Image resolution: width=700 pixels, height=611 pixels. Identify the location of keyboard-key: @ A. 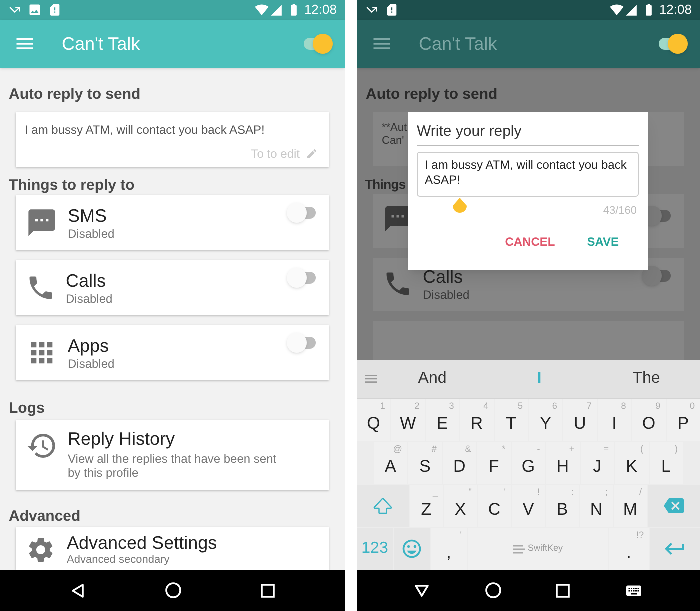
(391, 463).